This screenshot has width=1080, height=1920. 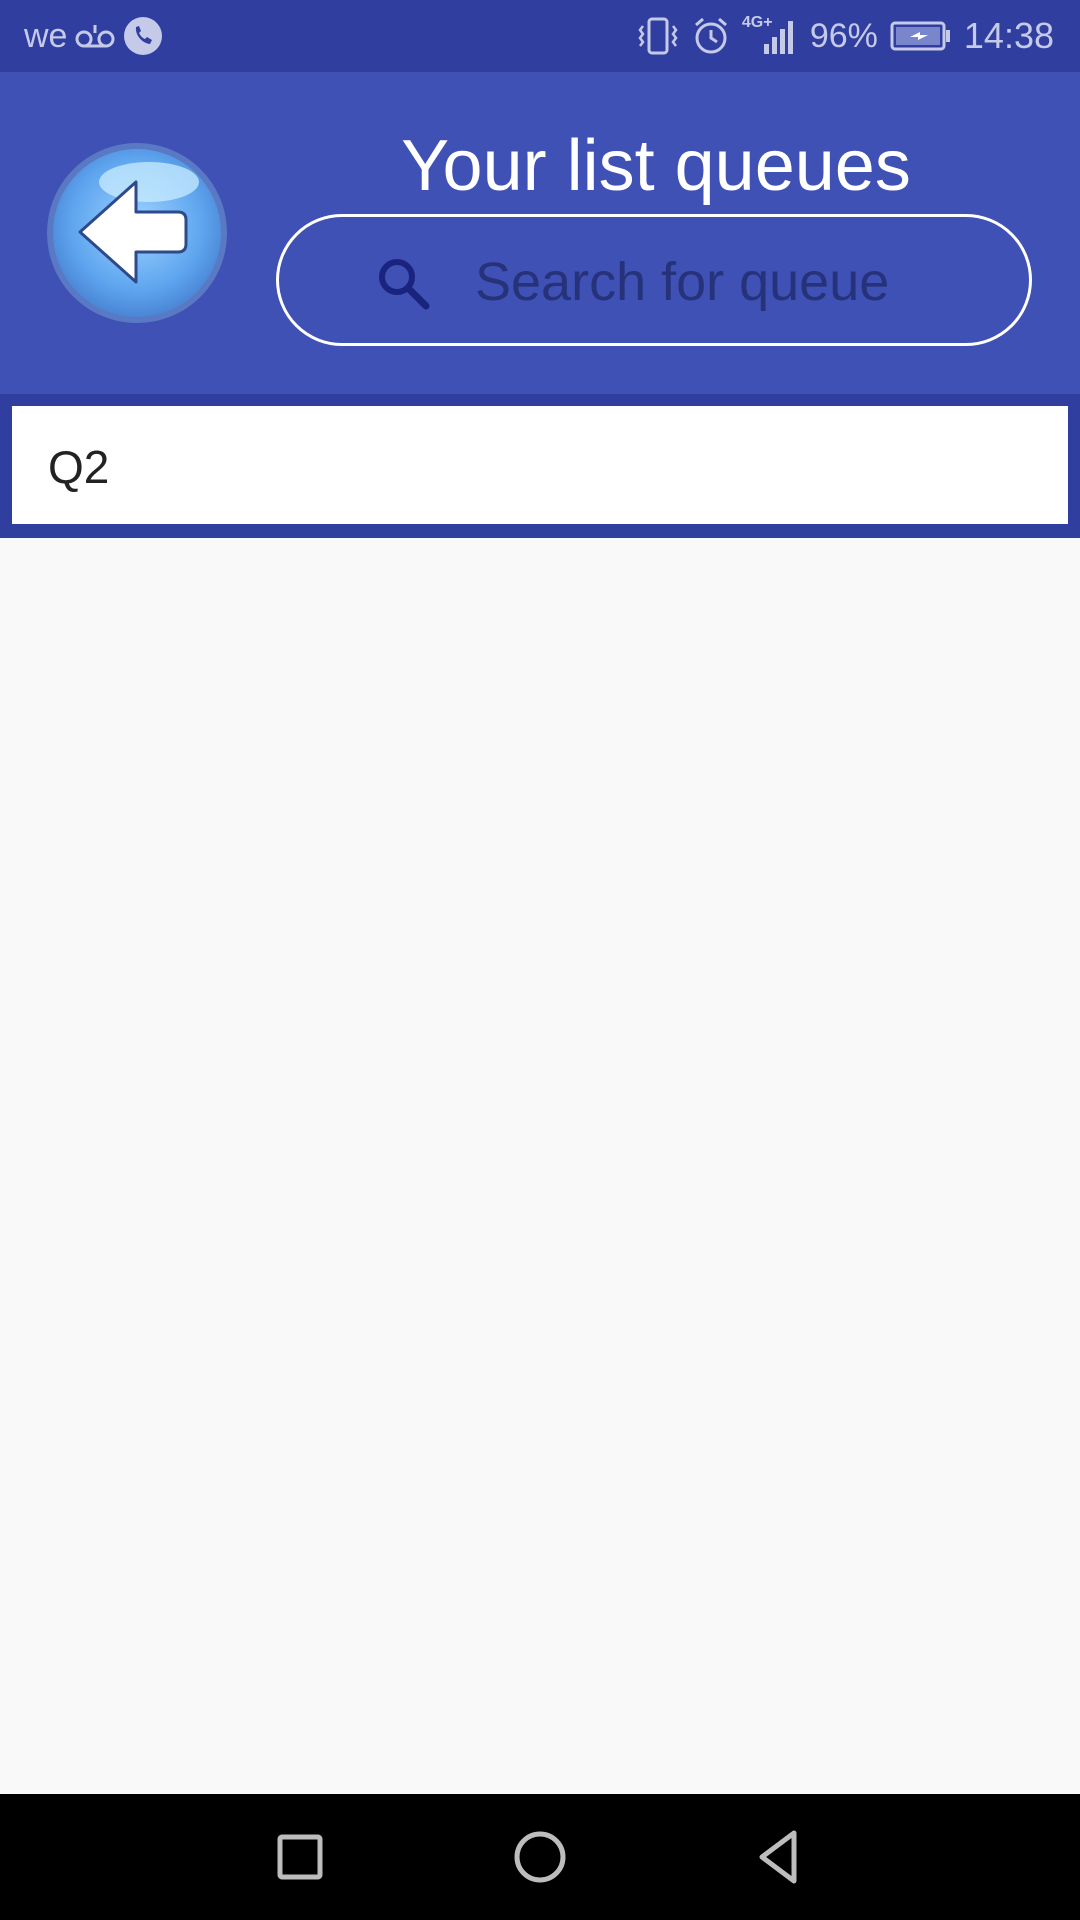 What do you see at coordinates (1008, 35) in the screenshot?
I see `clock: 14:38` at bounding box center [1008, 35].